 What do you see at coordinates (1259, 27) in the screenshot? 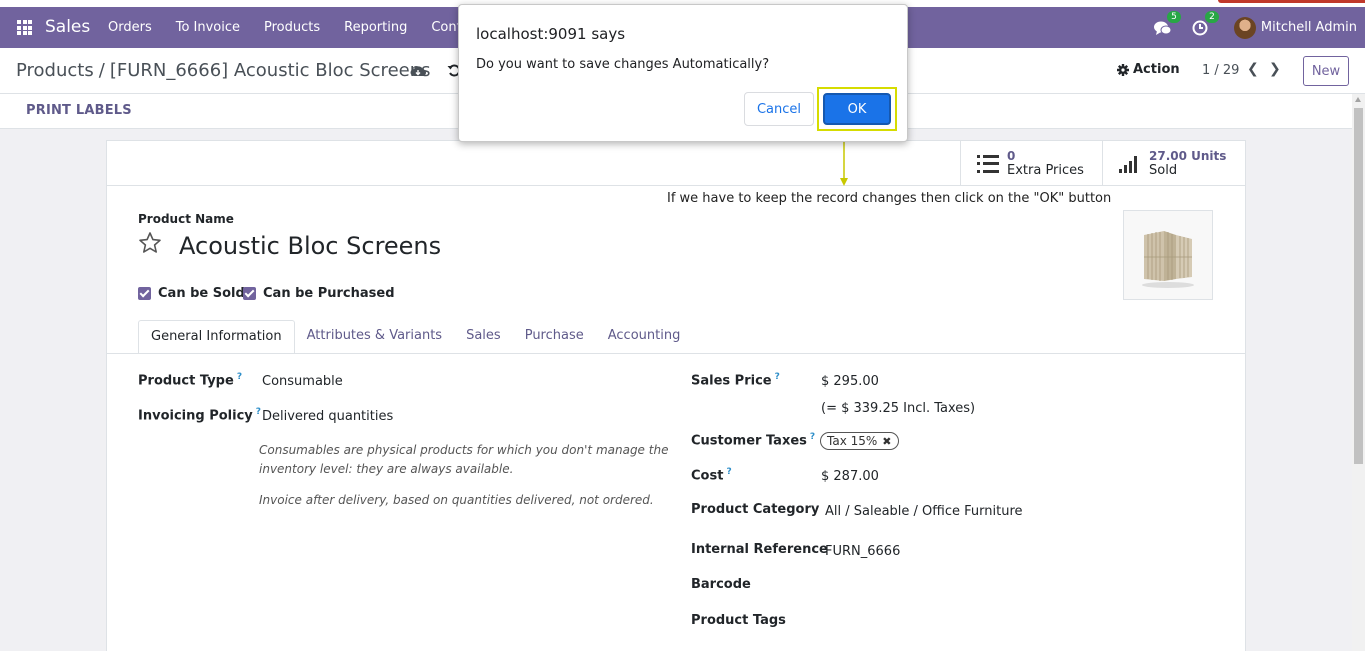
I see `navbar-systray: 5 2 Mitchell Admin` at bounding box center [1259, 27].